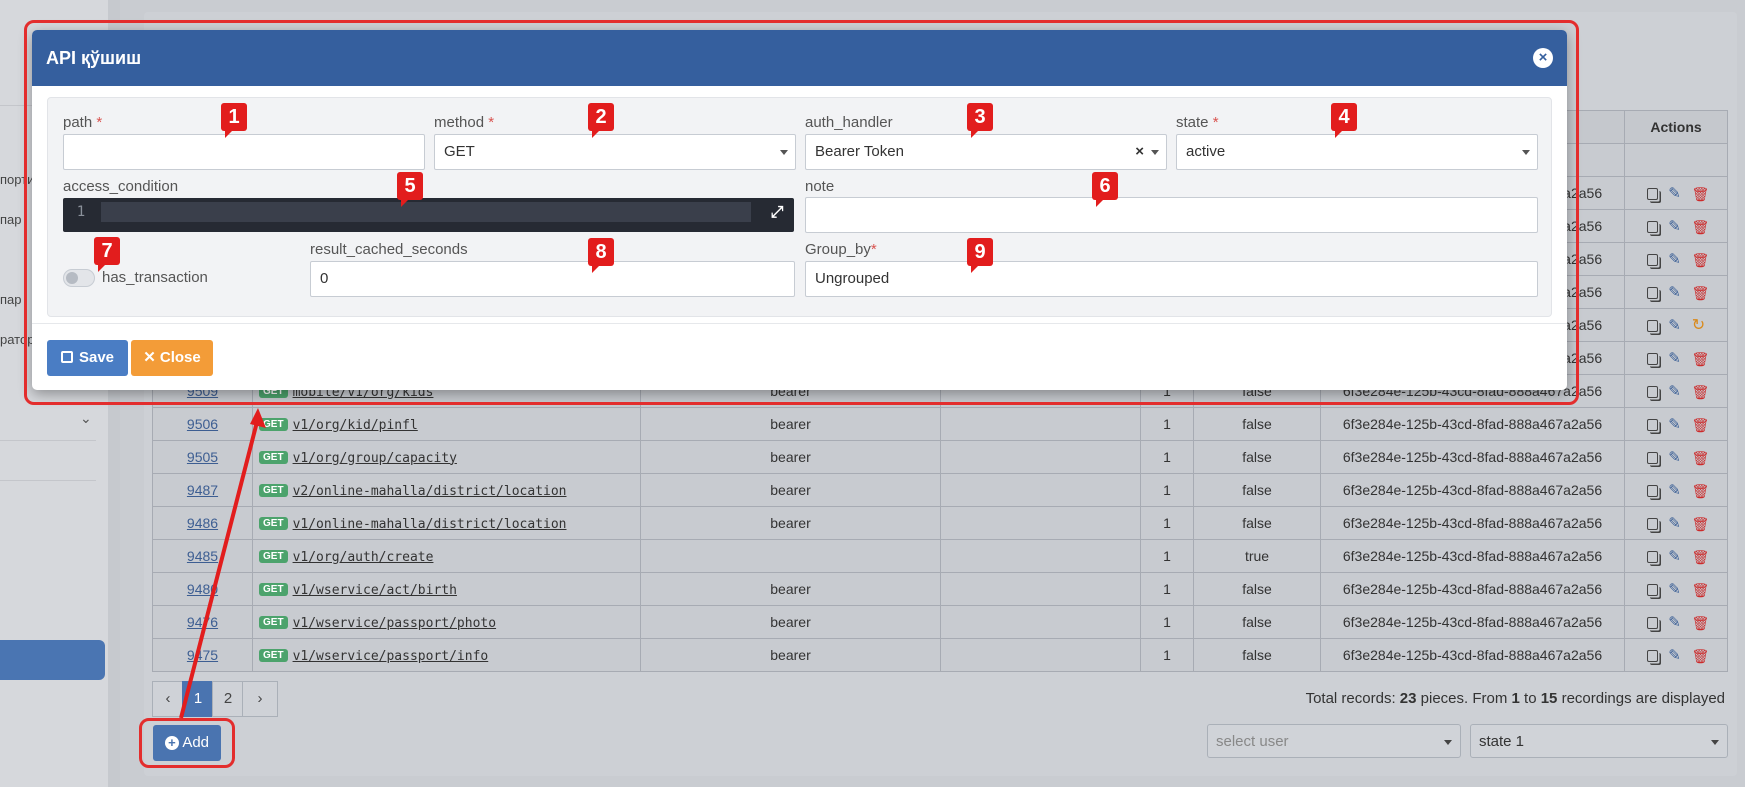 The width and height of the screenshot is (1745, 787). What do you see at coordinates (410, 189) in the screenshot?
I see `annotation-number: 5` at bounding box center [410, 189].